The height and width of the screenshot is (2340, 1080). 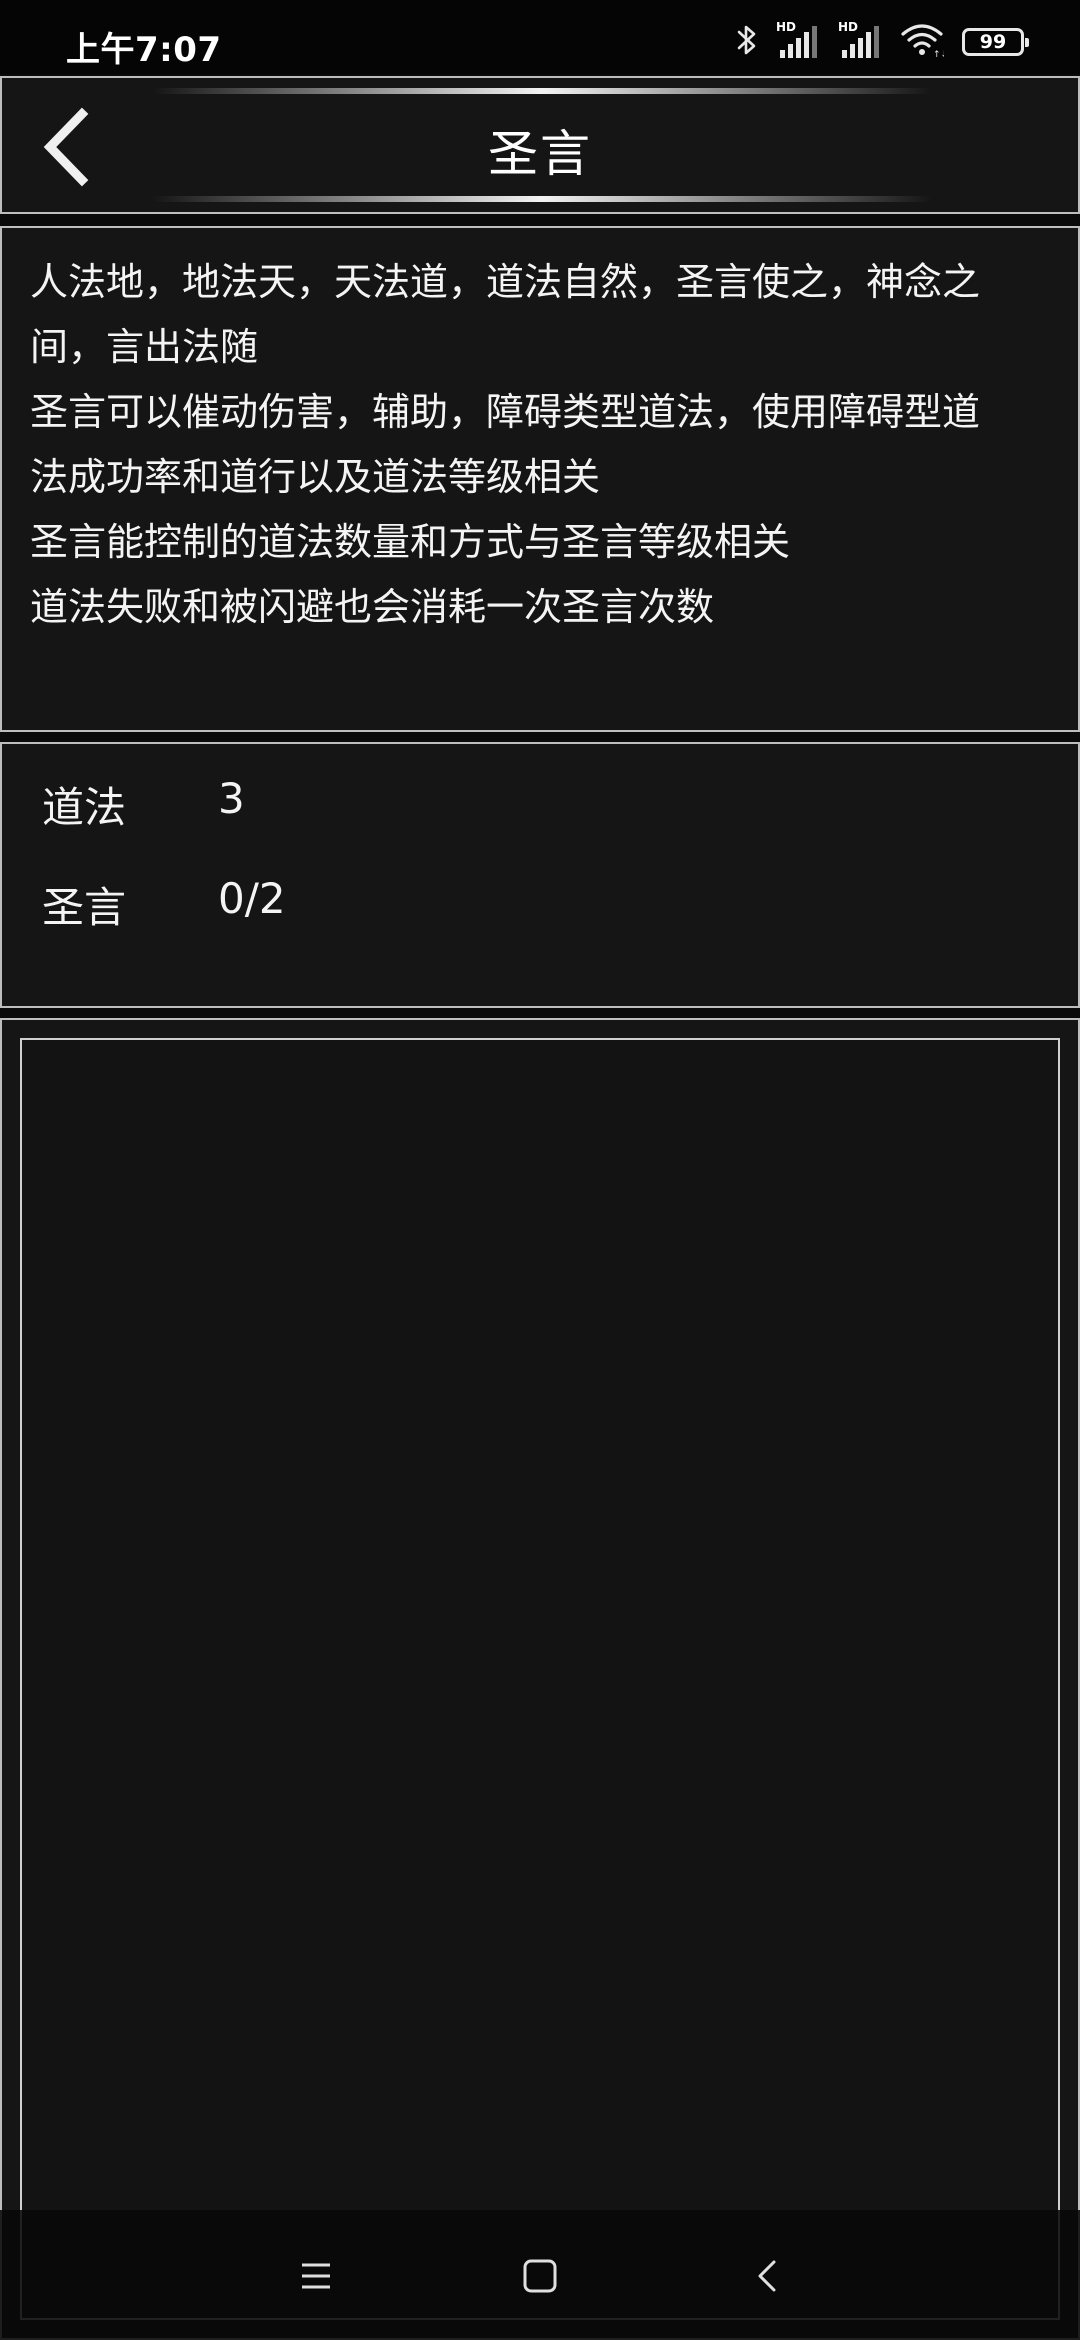 I want to click on page-title: 圣言, so click(x=540, y=154).